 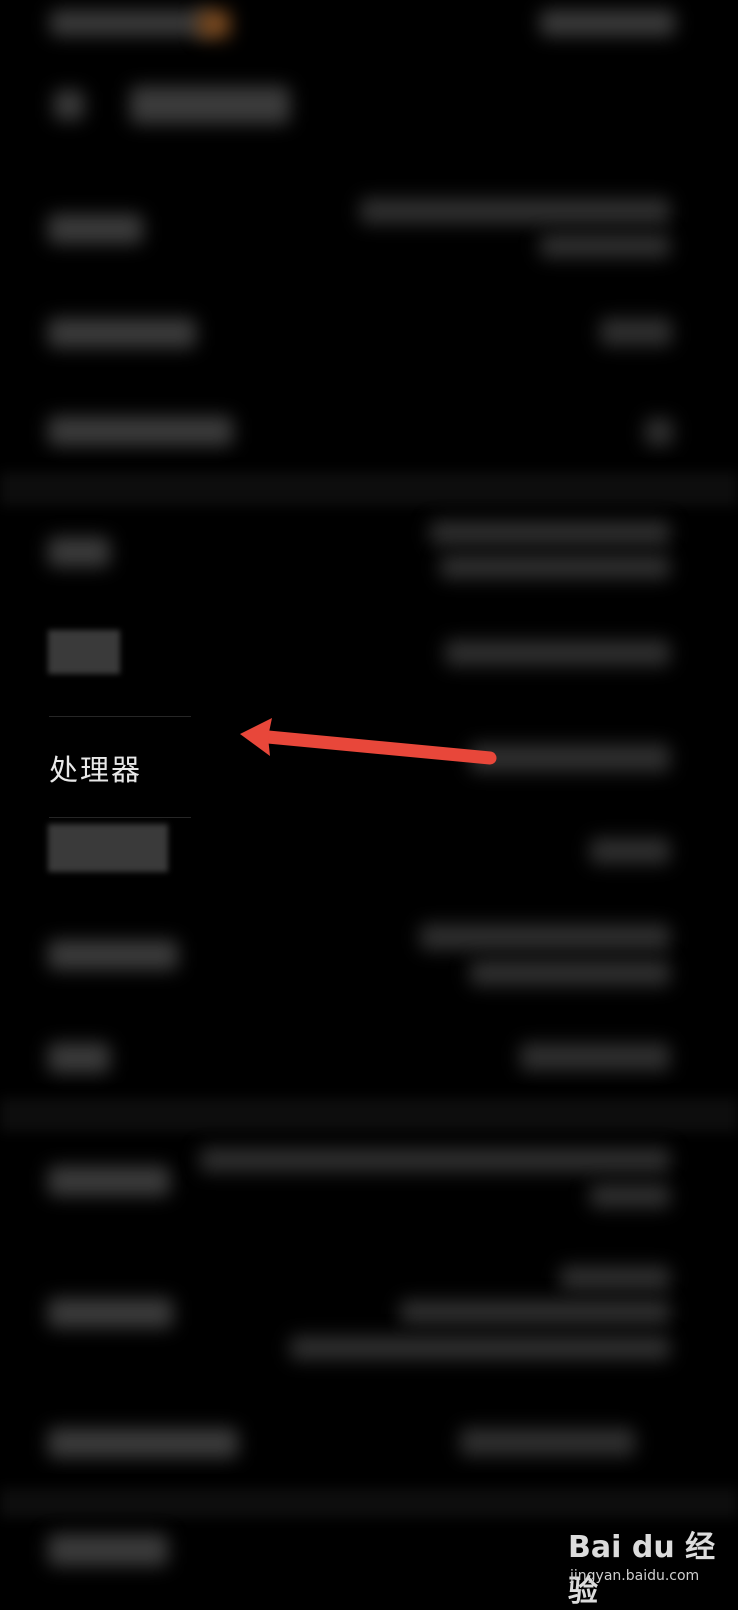 I want to click on watermark: Bai du 经验 jingyan.baidu.com, so click(x=645, y=1563).